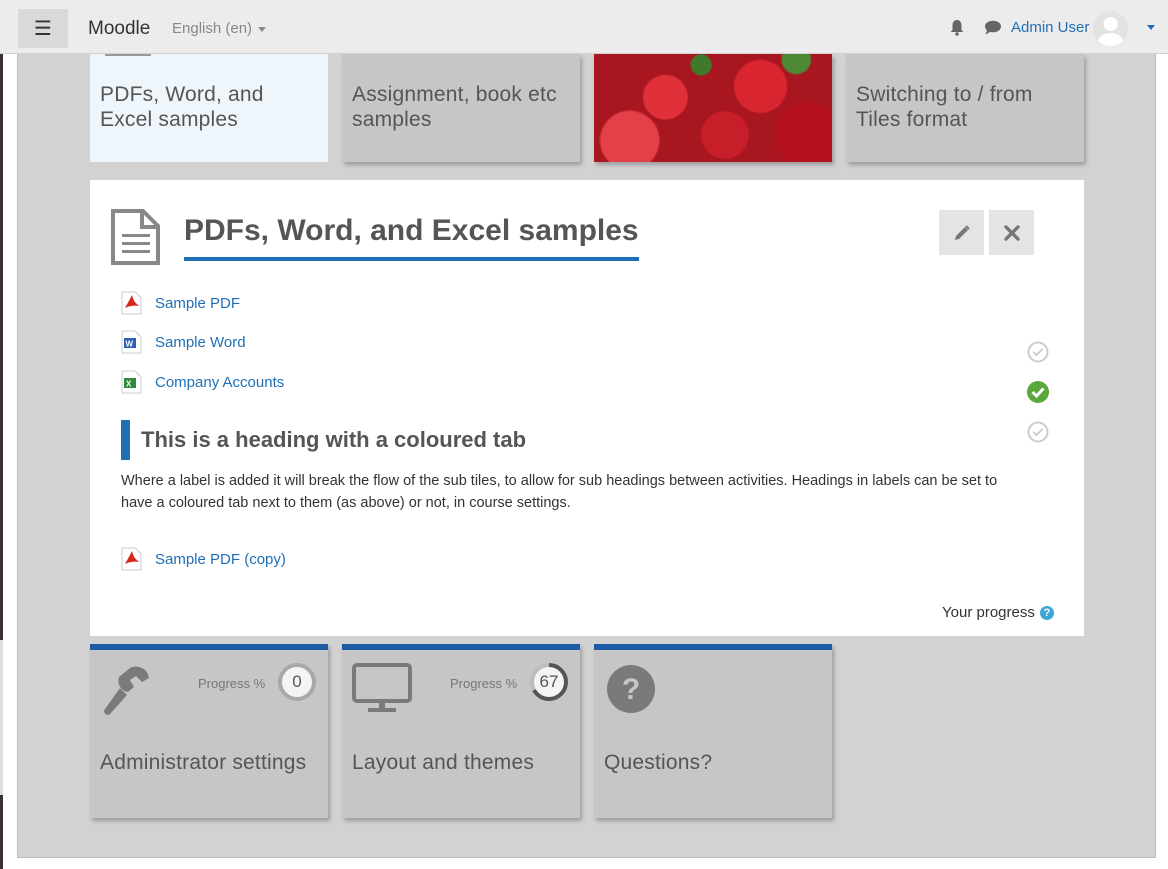 This screenshot has height=869, width=1168. I want to click on edit-button, so click(961, 232).